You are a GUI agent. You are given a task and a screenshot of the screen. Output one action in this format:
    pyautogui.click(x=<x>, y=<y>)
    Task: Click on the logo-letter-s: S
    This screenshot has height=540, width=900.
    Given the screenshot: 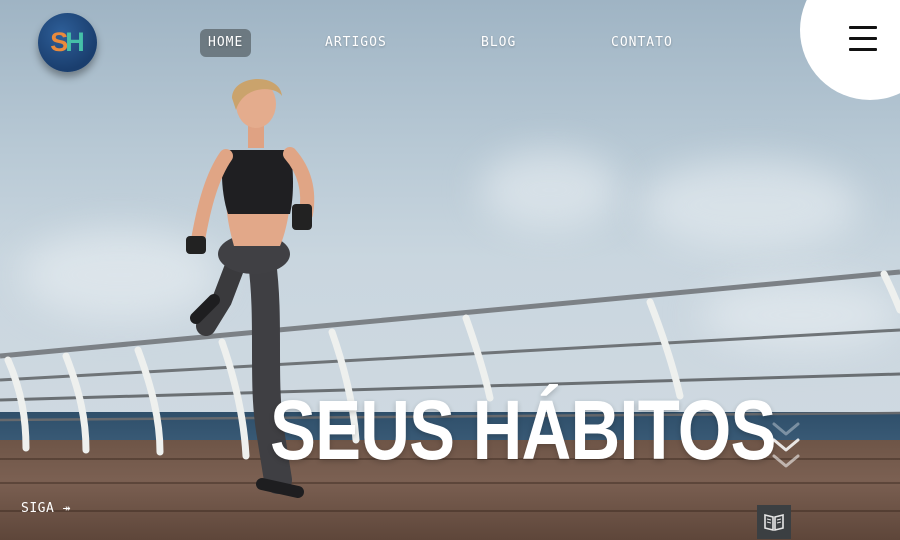 What is the action you would take?
    pyautogui.click(x=59, y=42)
    